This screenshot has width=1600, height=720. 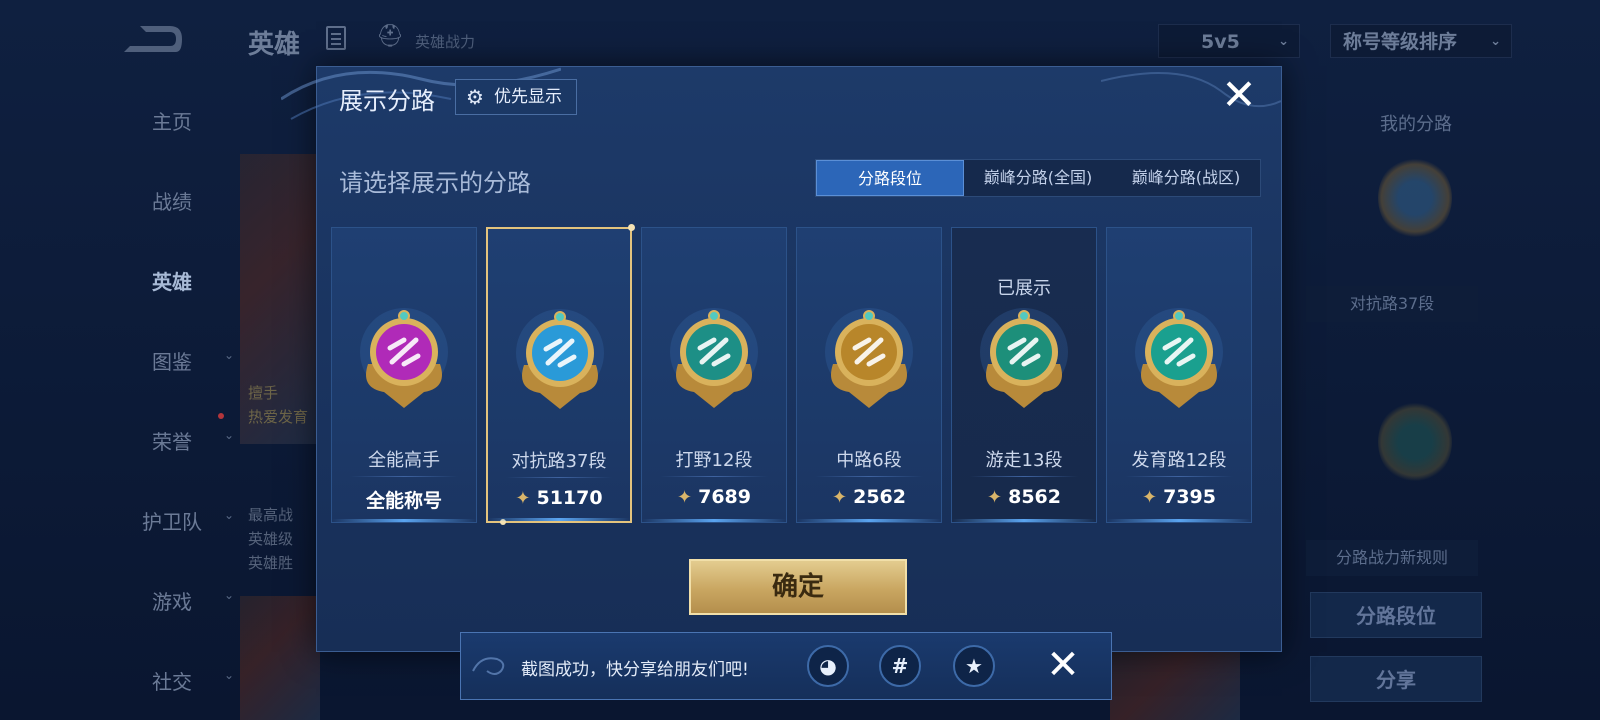 I want to click on lane-rank-button: 分路段位, so click(x=1396, y=615).